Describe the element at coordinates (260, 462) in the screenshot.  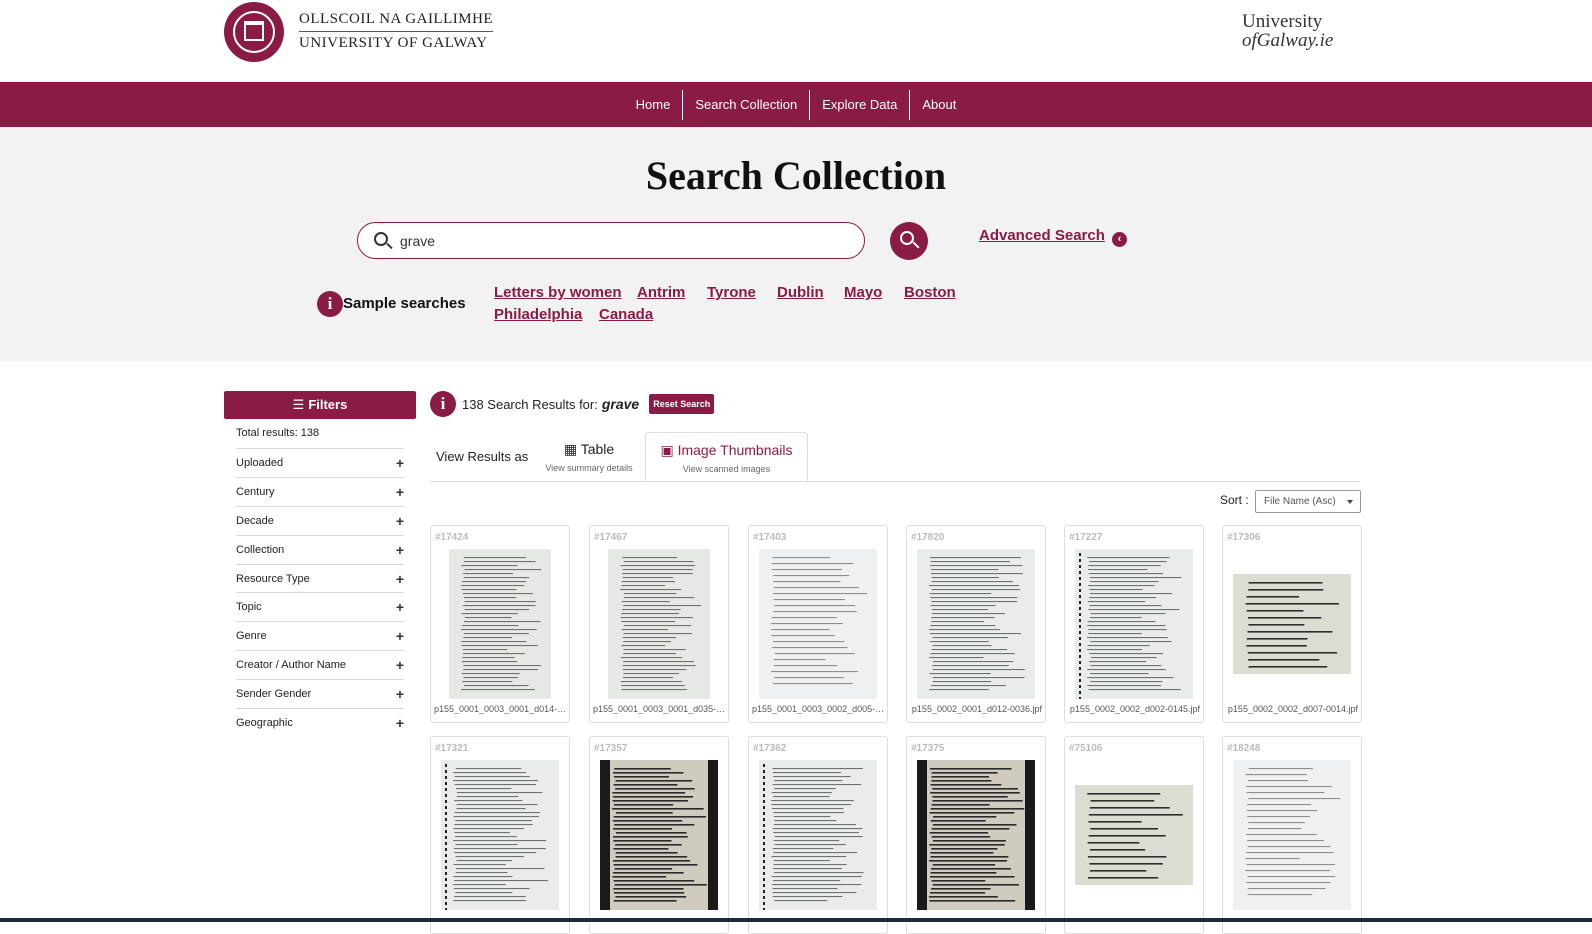
I see `filter-label: Uploaded` at that location.